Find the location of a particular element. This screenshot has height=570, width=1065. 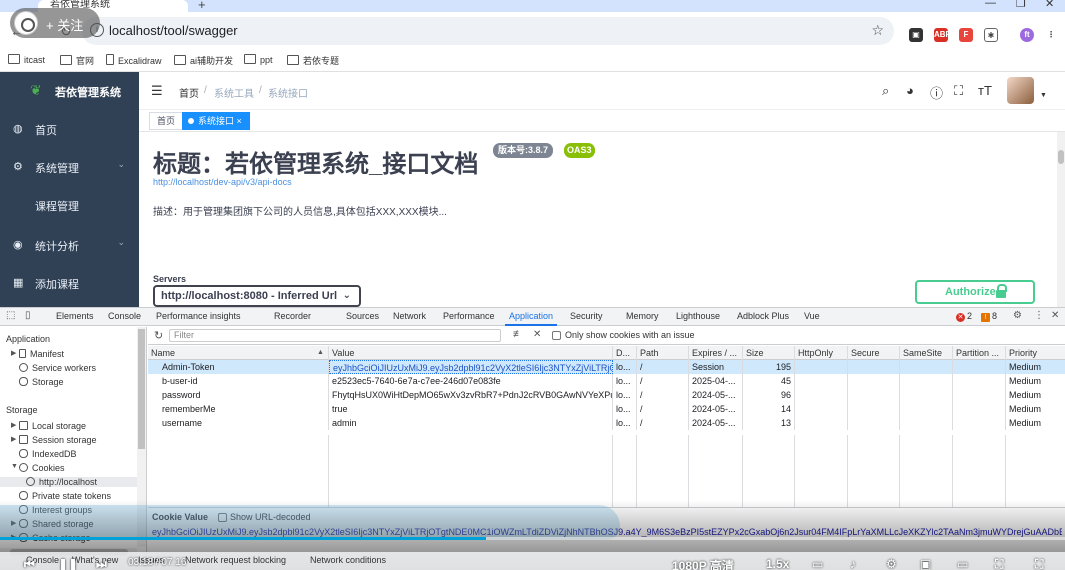

search-icon: ⌕ is located at coordinates (885, 91).